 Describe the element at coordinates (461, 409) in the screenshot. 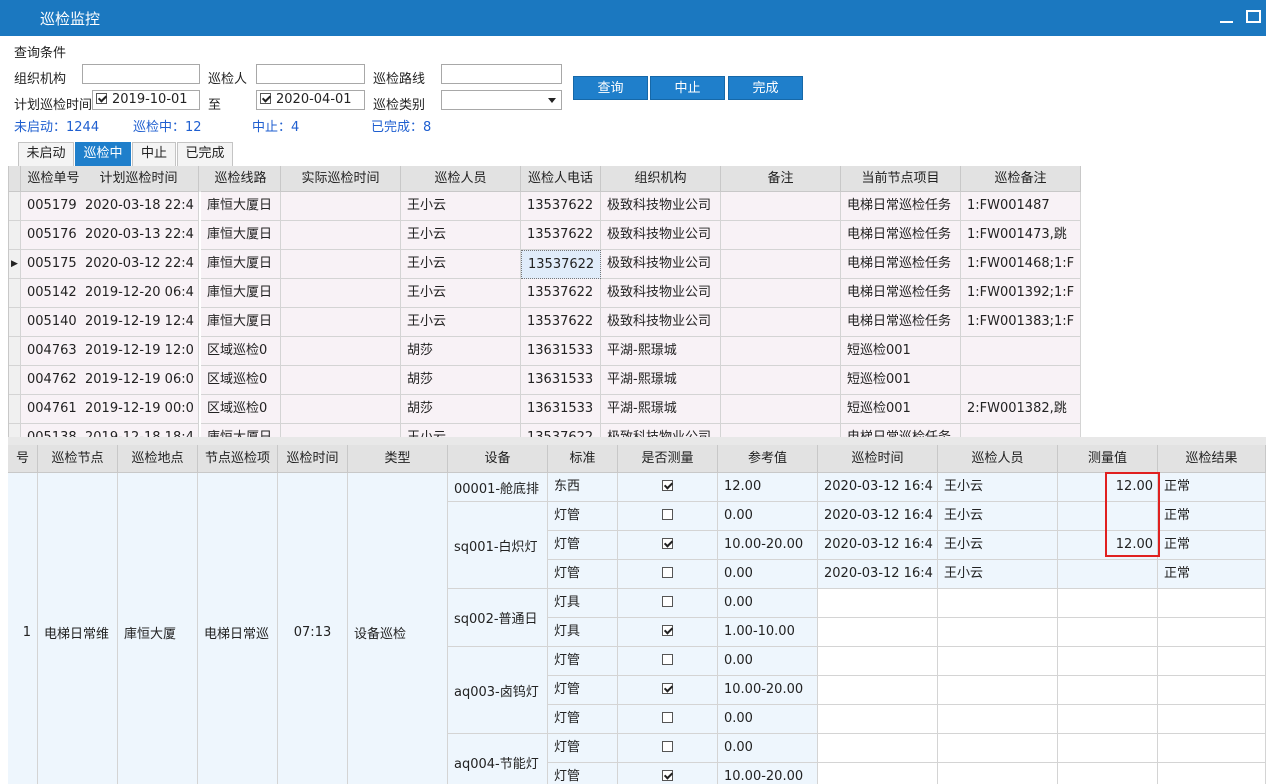

I see `task-cell-inspector: 胡莎` at that location.